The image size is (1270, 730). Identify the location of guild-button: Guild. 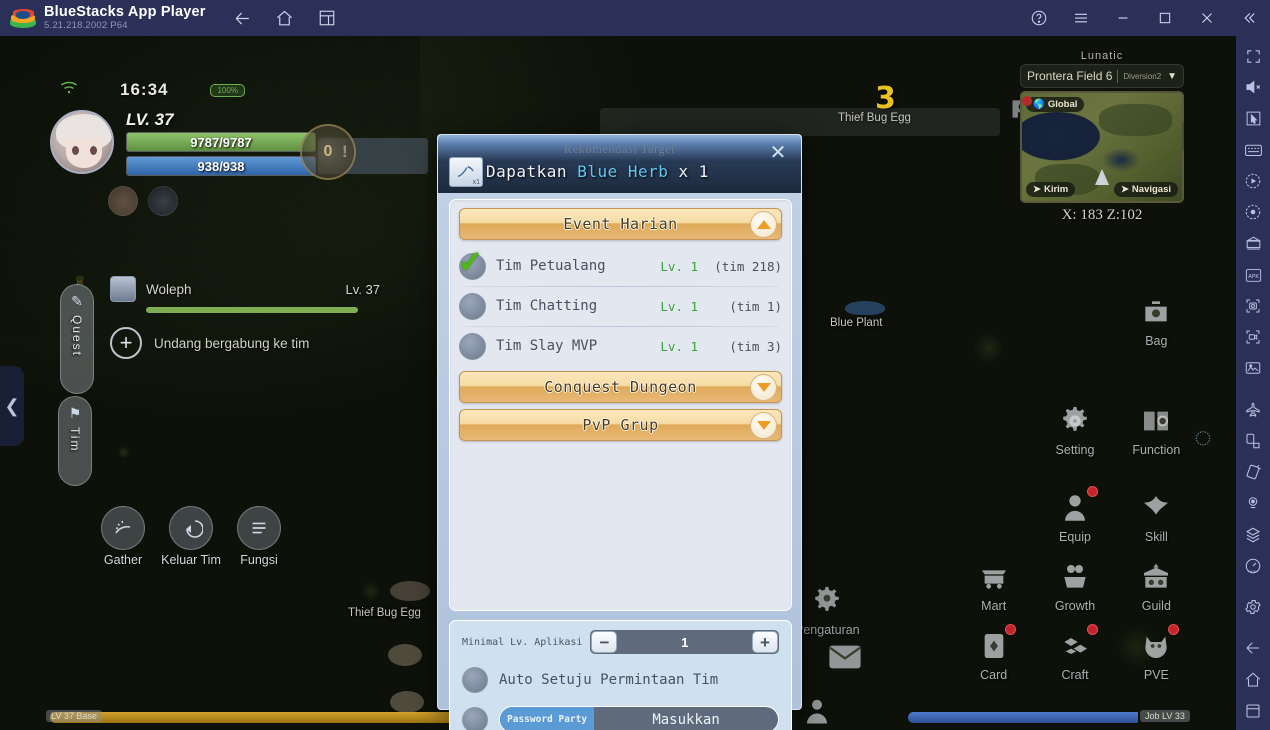
(1156, 584).